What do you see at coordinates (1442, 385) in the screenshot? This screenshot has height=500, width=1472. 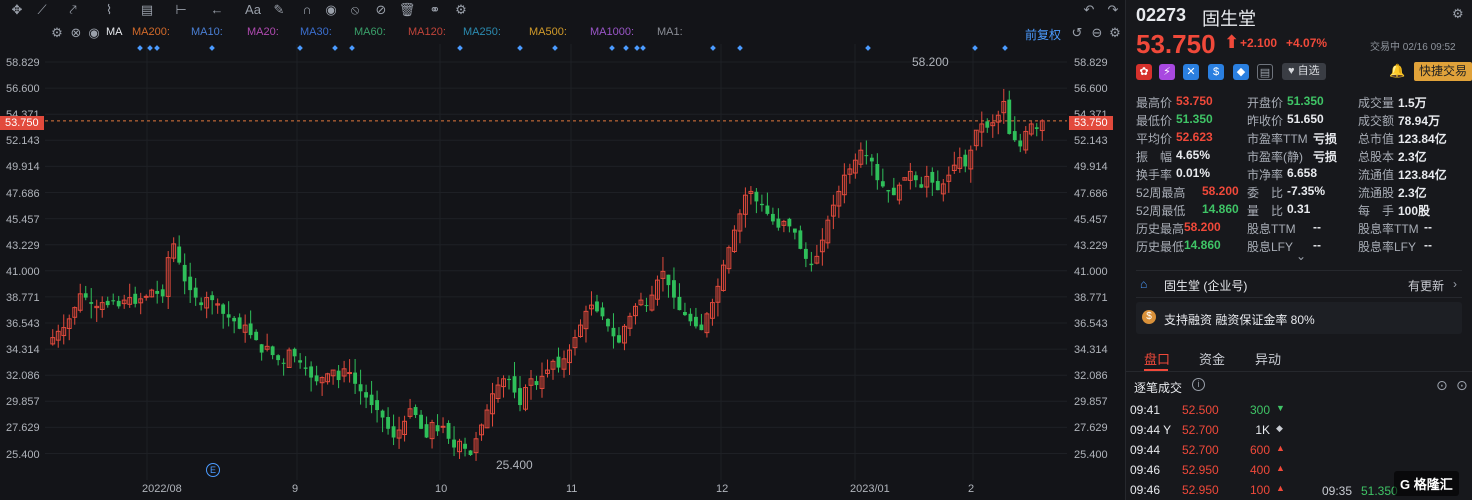 I see `more-icon: ⊙` at bounding box center [1442, 385].